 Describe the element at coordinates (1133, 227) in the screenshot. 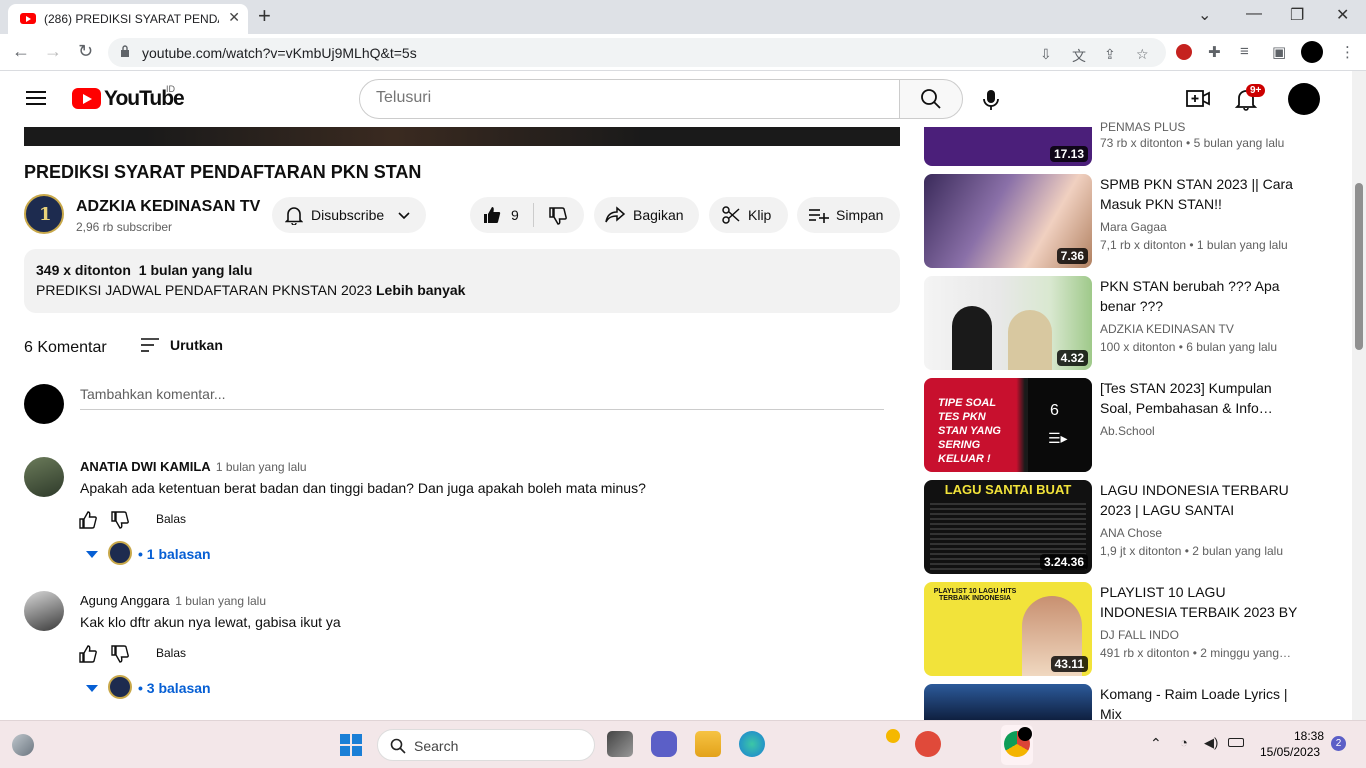

I see `recommendation-channel: Mara Gagaa` at that location.